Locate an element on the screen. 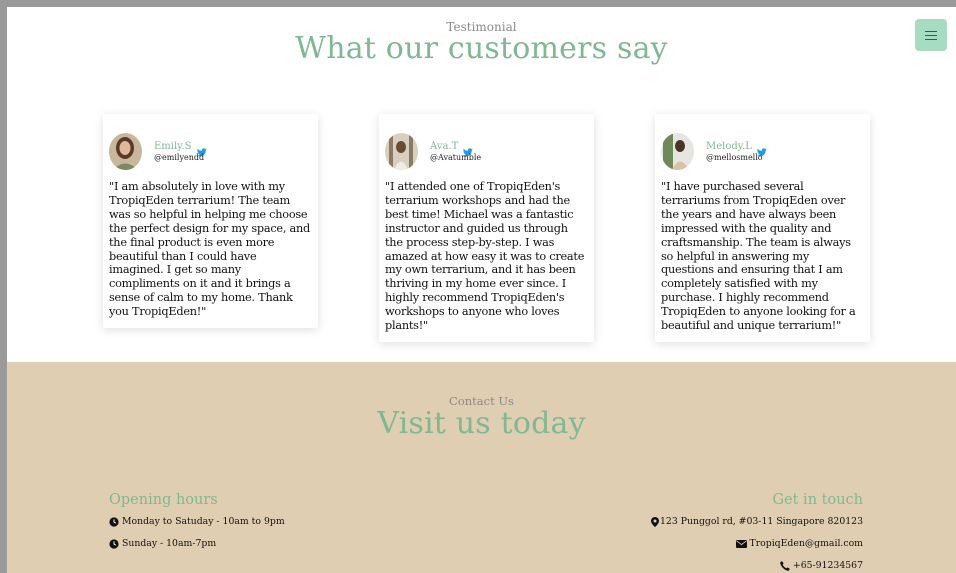  testimonial-title: What our customers say is located at coordinates (481, 48).